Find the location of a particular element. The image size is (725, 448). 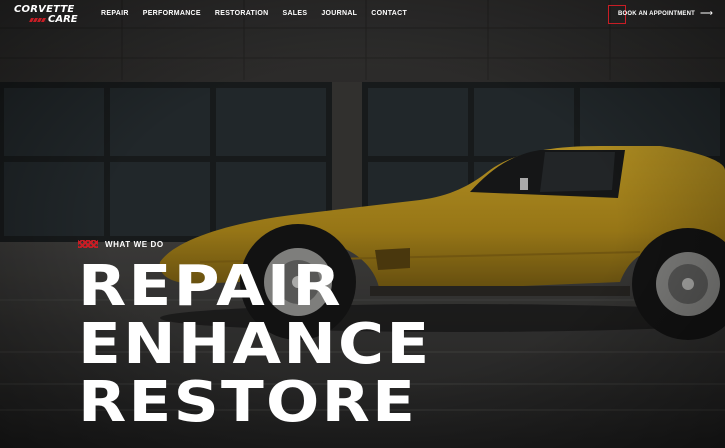

brand-logo: CORVETTE CARE is located at coordinates (51, 16).